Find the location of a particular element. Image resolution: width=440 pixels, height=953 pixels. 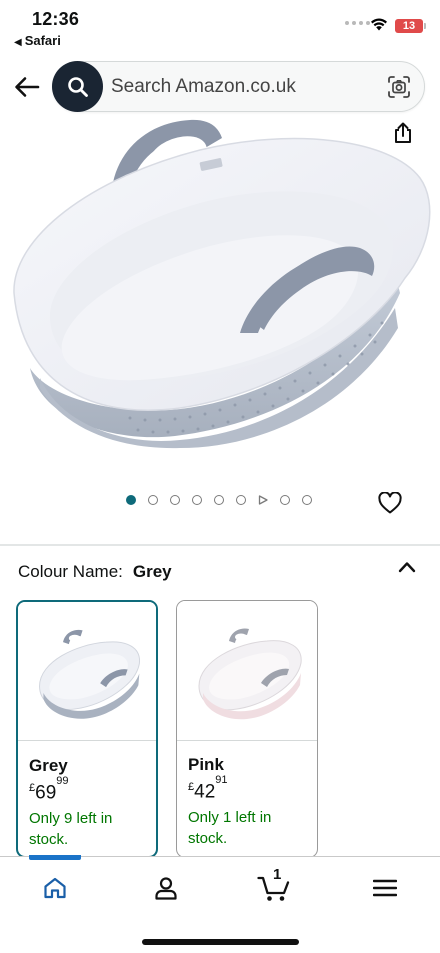

pink-basket-thumbnail is located at coordinates (250, 674).